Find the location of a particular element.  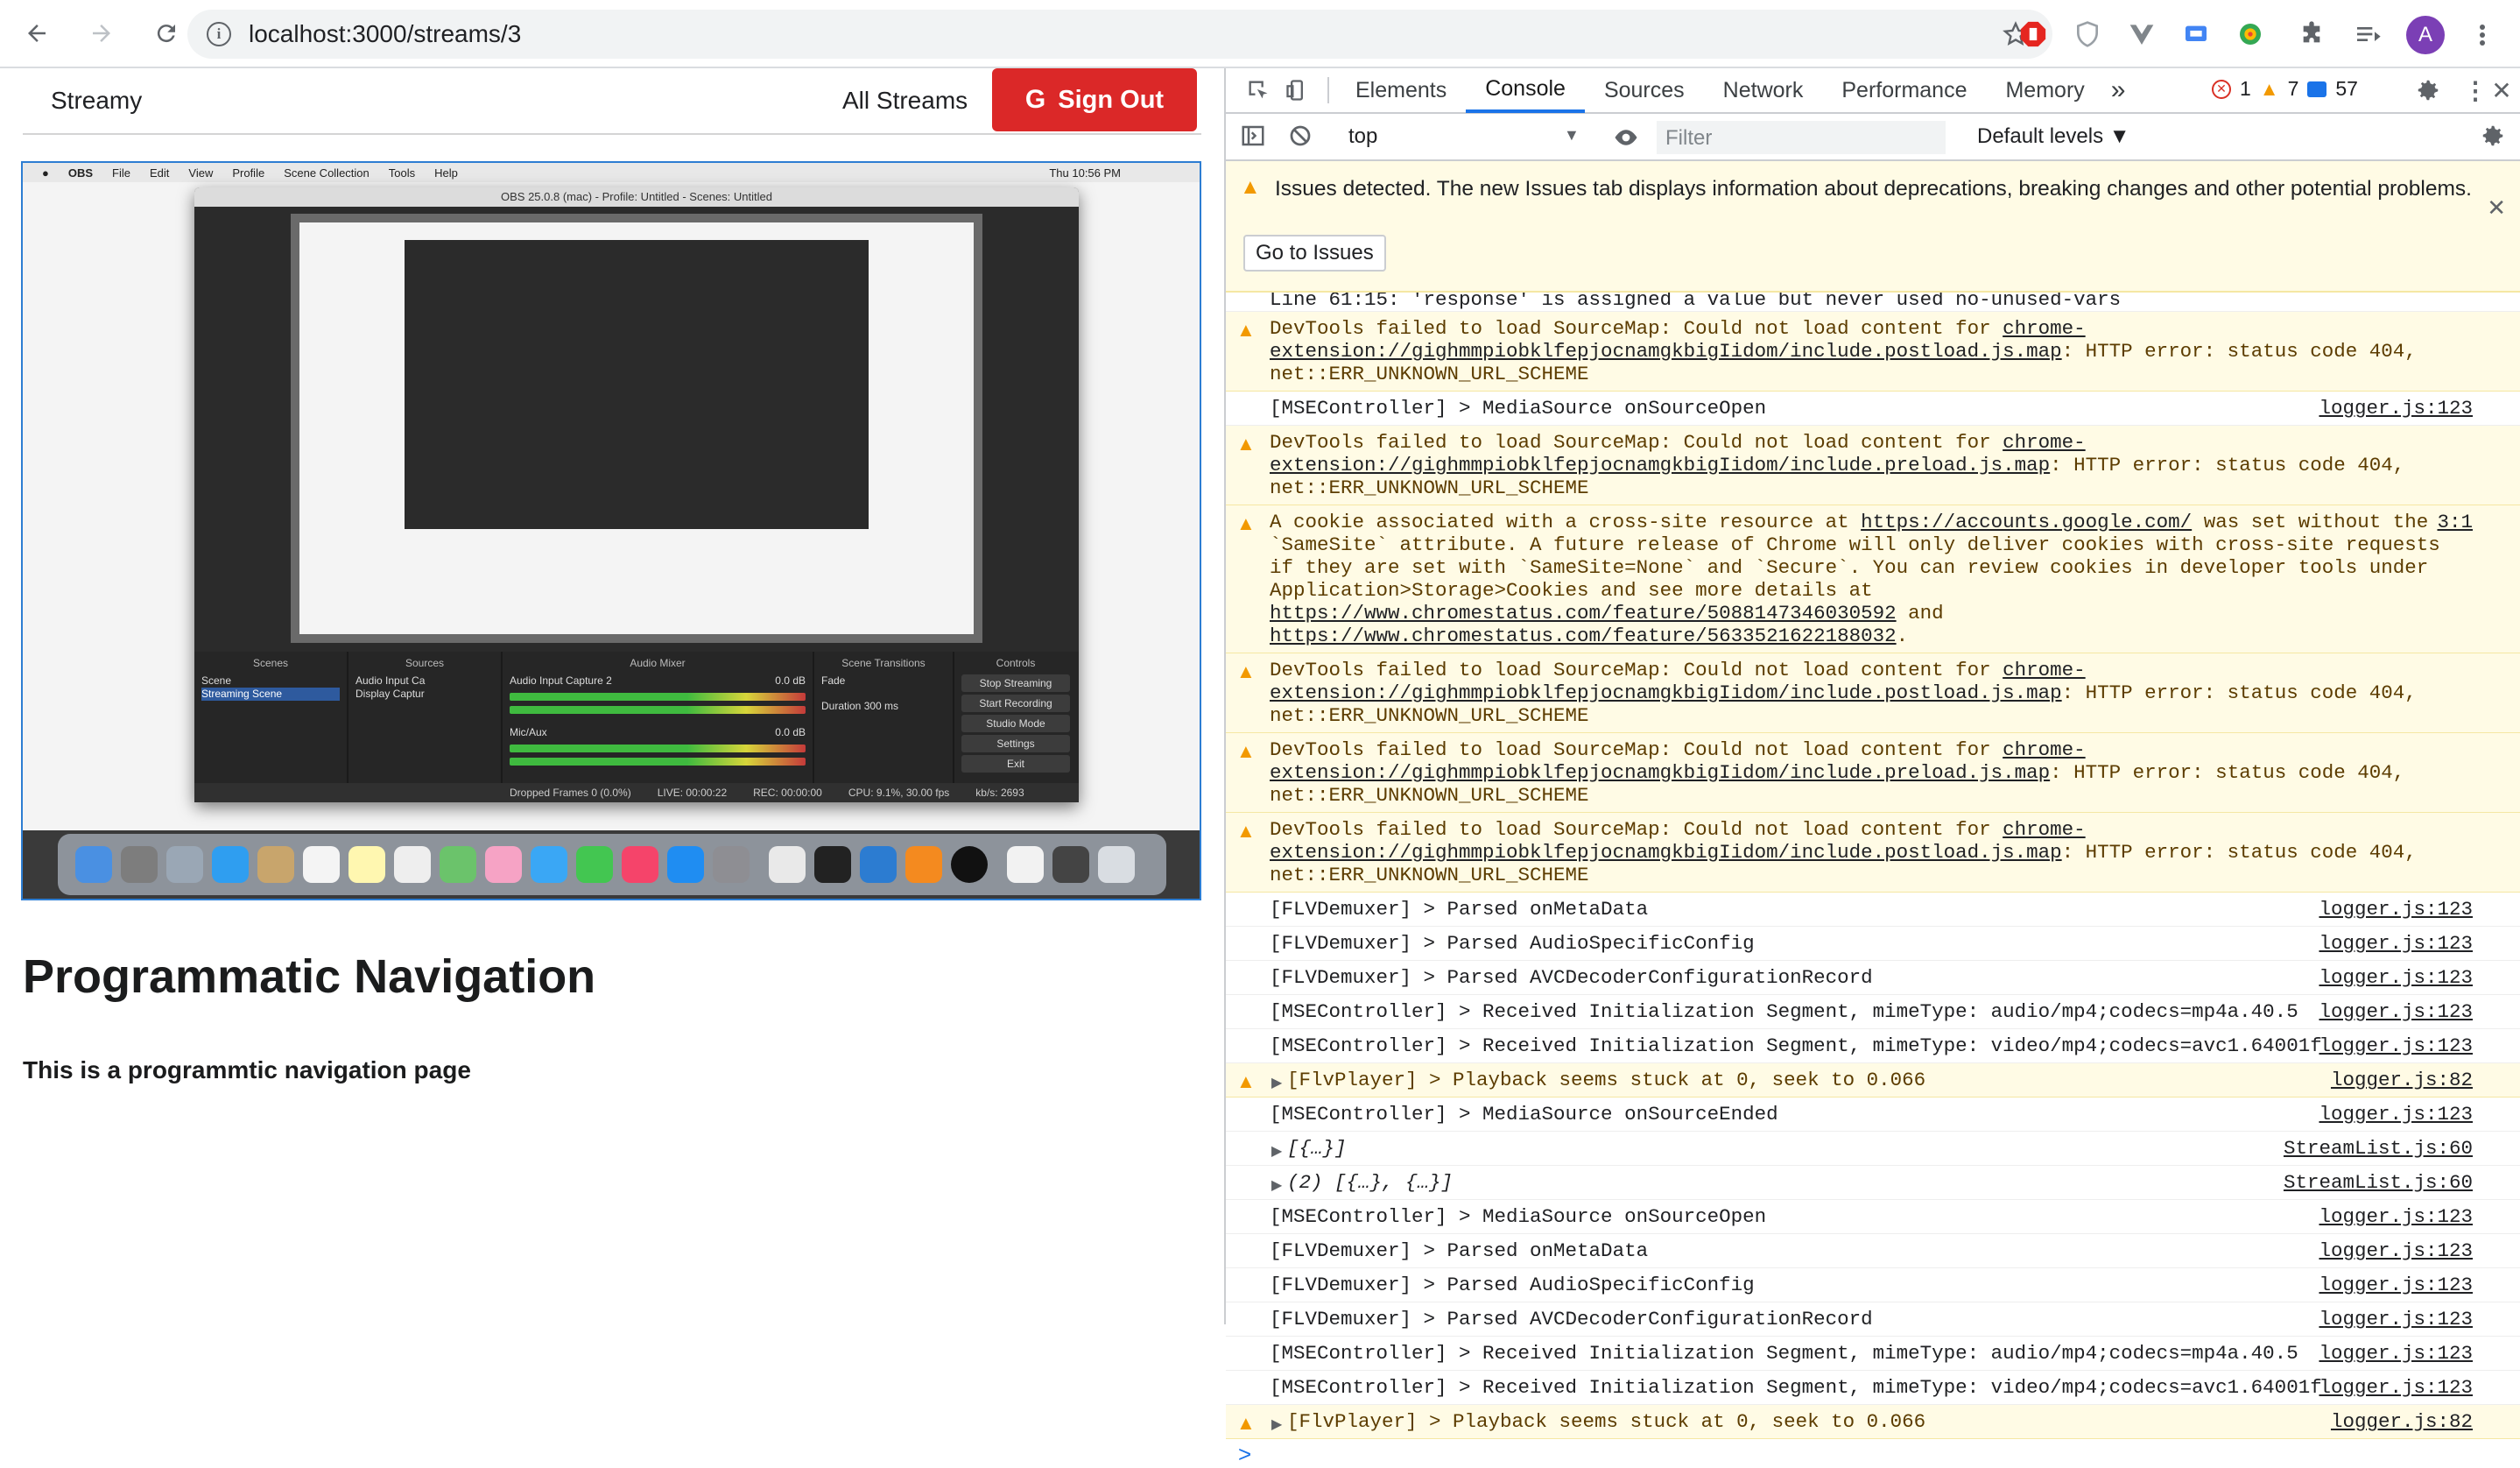

device-toolbar-icon is located at coordinates (1297, 90).